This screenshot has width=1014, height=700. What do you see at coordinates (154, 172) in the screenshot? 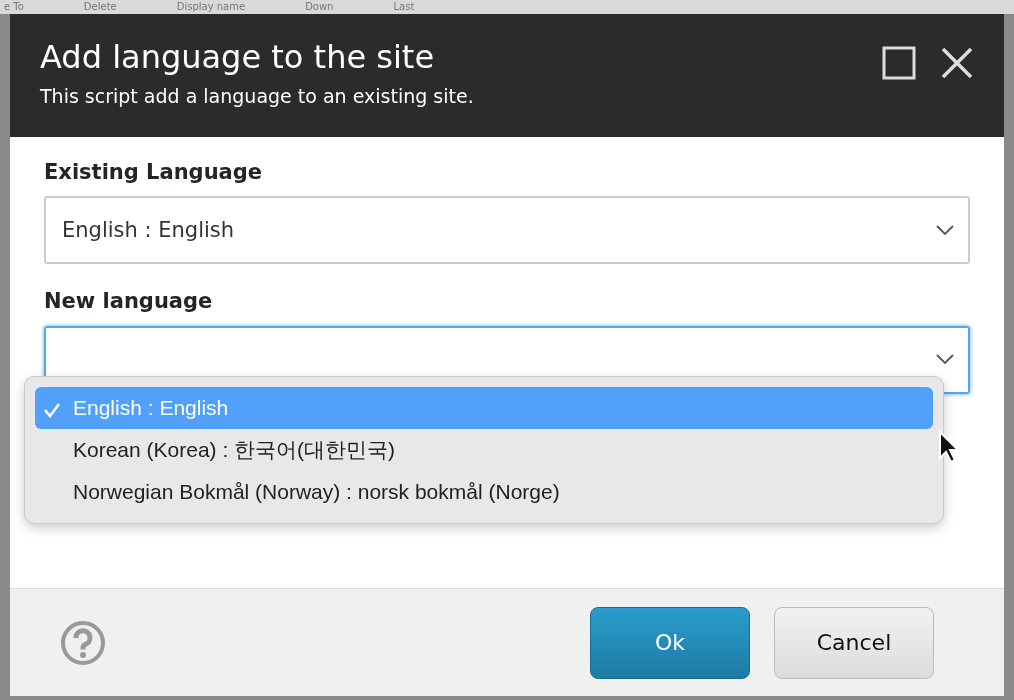
I see `field-label: Existing Language` at bounding box center [154, 172].